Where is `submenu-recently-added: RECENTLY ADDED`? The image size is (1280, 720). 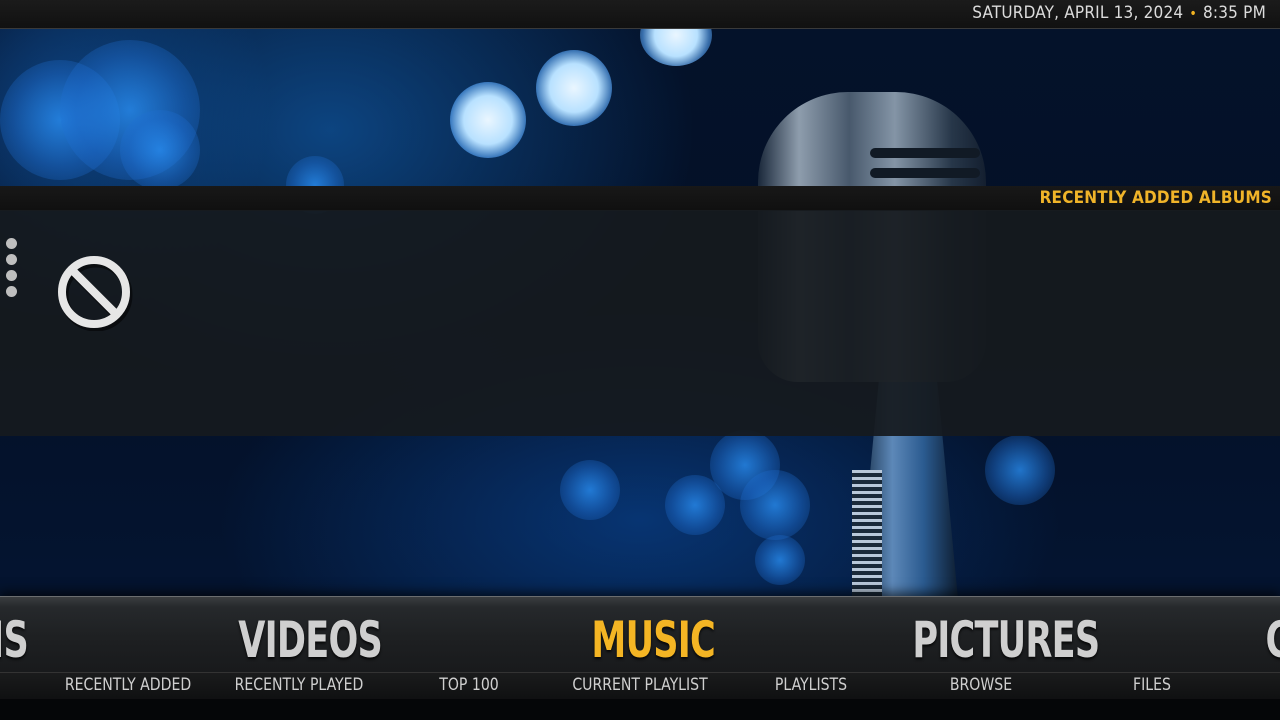
submenu-recently-added: RECENTLY ADDED is located at coordinates (128, 685).